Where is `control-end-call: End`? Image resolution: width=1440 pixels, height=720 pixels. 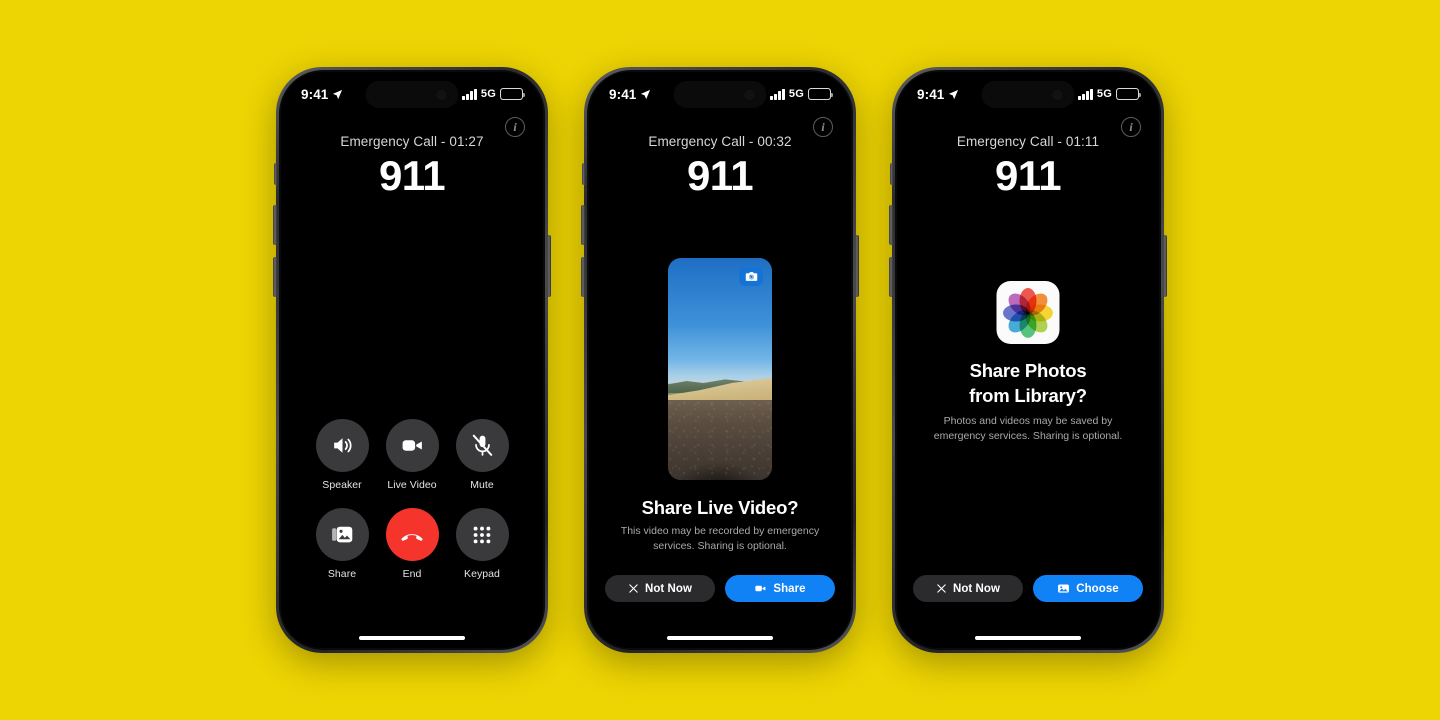 control-end-call: End is located at coordinates (412, 544).